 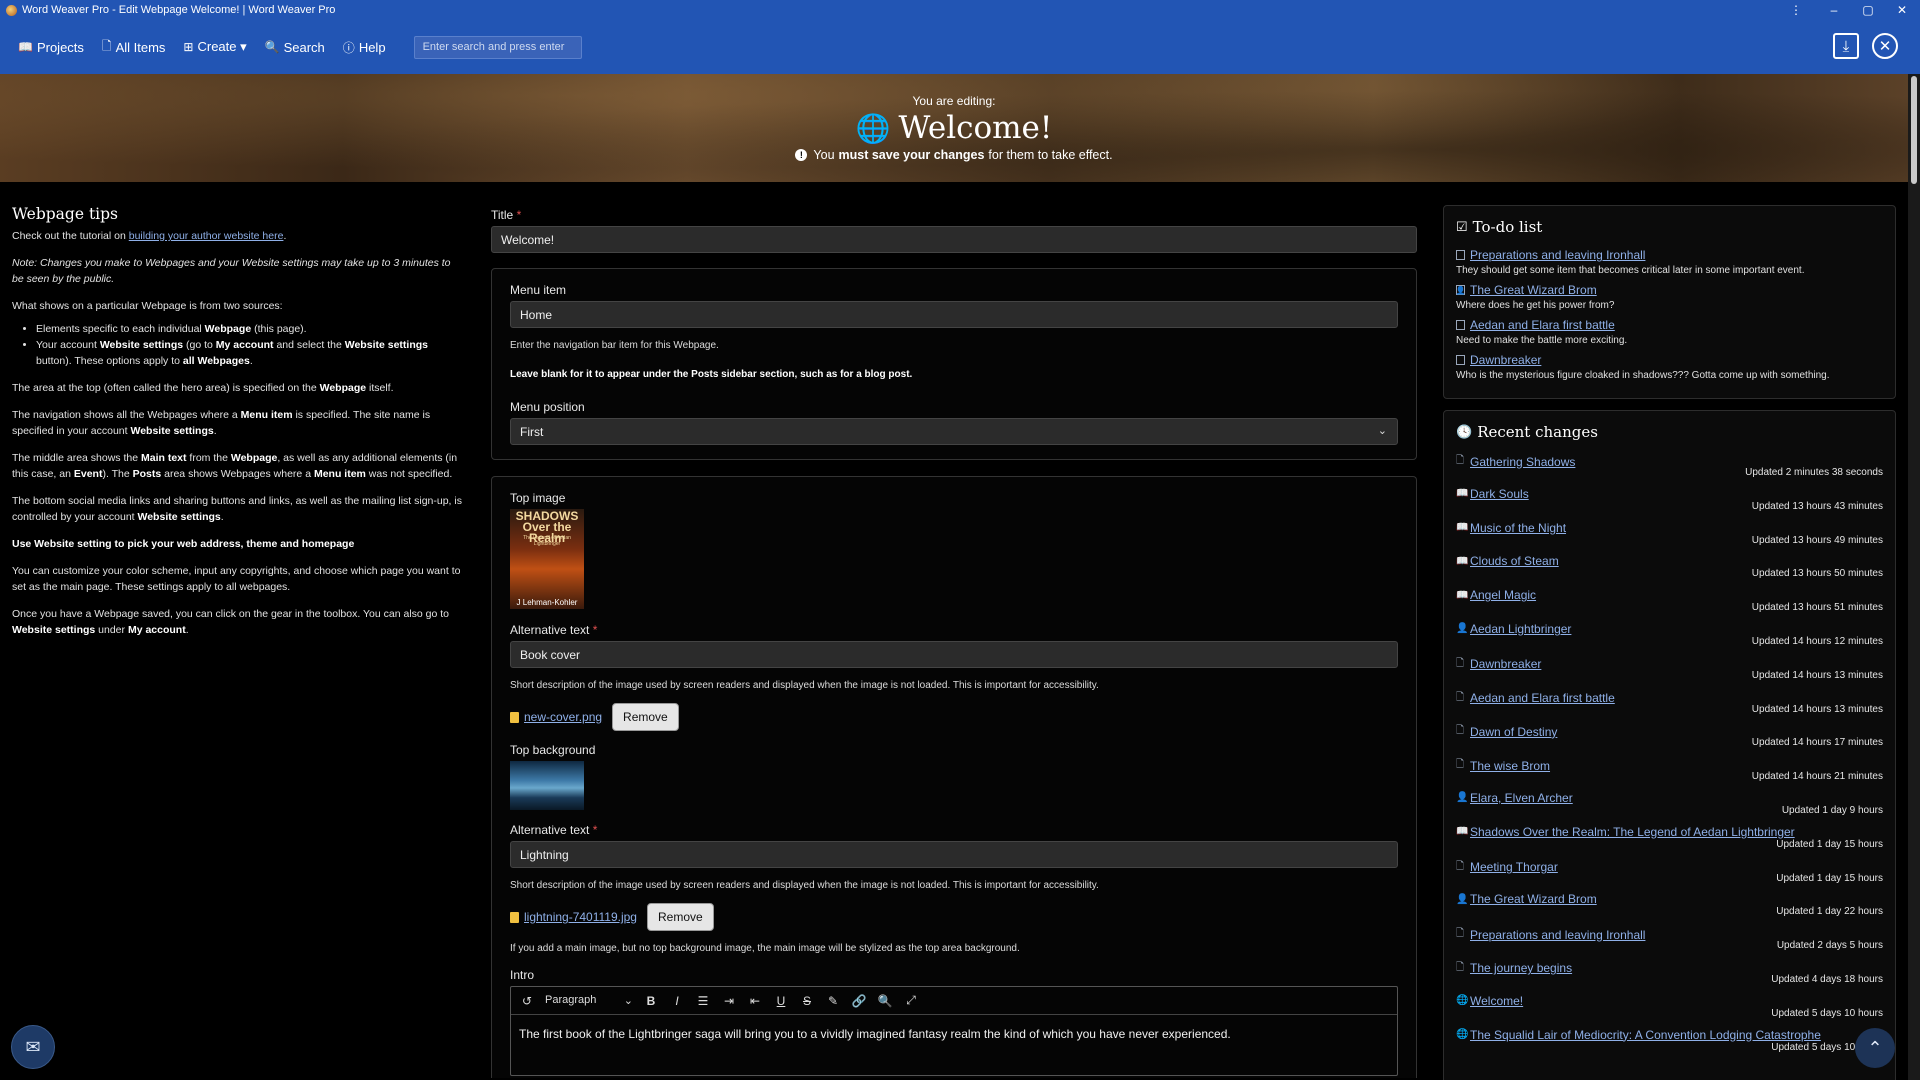 What do you see at coordinates (1542, 698) in the screenshot?
I see `recent-item-link: Aedan and Elara first battle` at bounding box center [1542, 698].